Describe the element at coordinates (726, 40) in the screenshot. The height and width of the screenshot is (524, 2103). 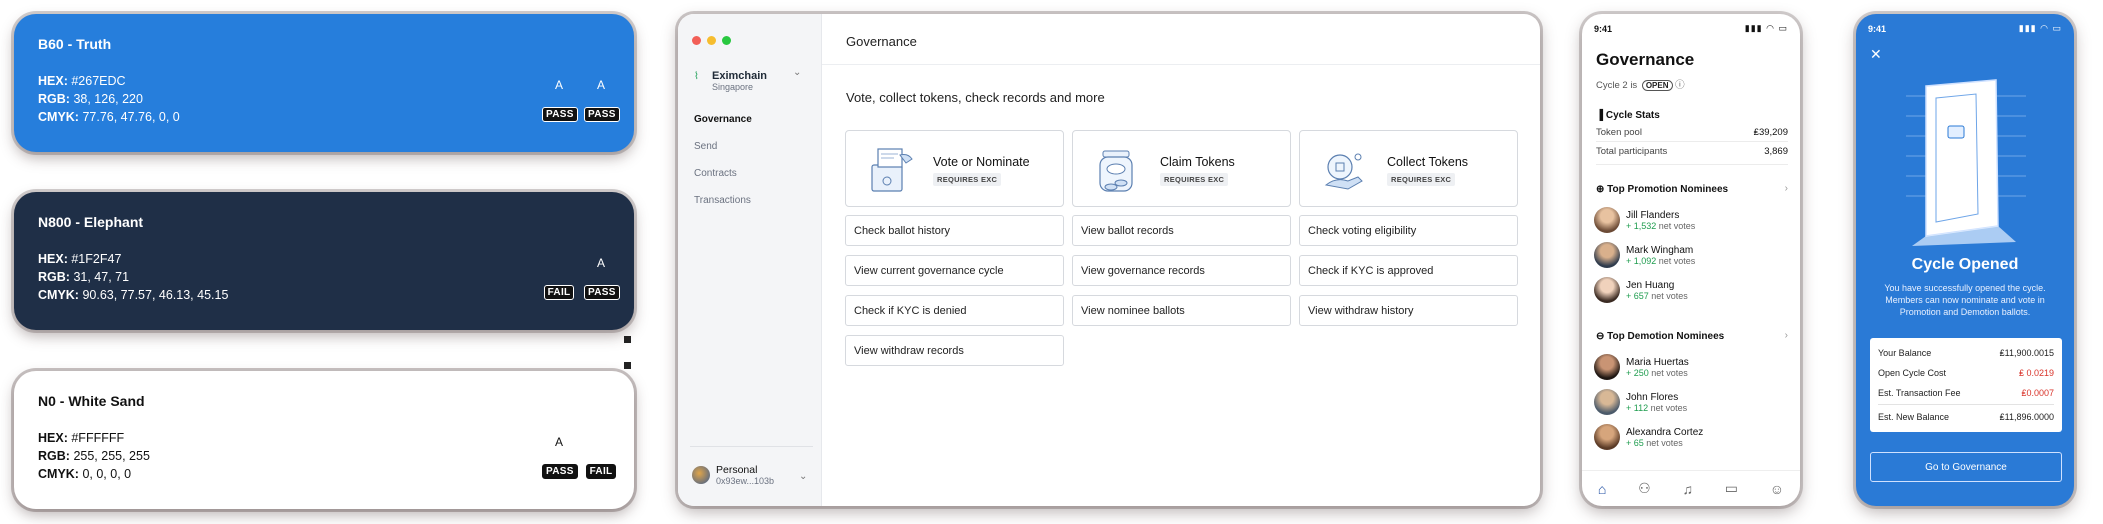
I see `maximize-window-button` at that location.